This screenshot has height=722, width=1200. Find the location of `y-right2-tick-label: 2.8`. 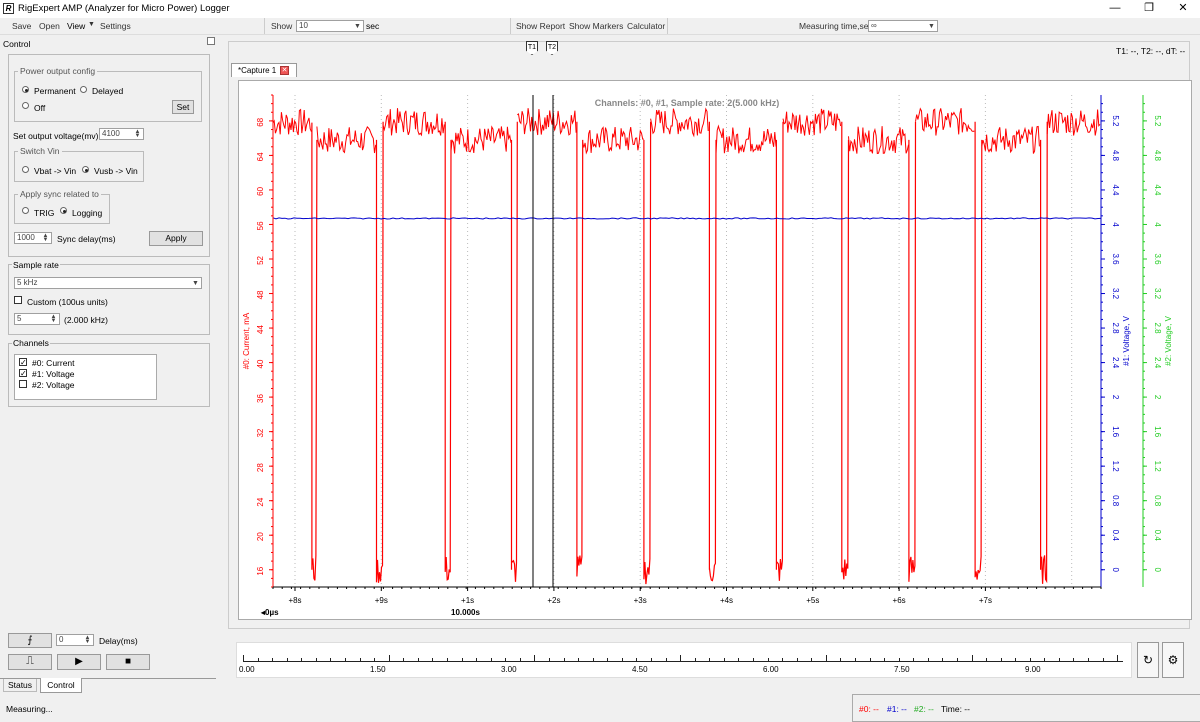

y-right2-tick-label: 2.8 is located at coordinates (1157, 328).